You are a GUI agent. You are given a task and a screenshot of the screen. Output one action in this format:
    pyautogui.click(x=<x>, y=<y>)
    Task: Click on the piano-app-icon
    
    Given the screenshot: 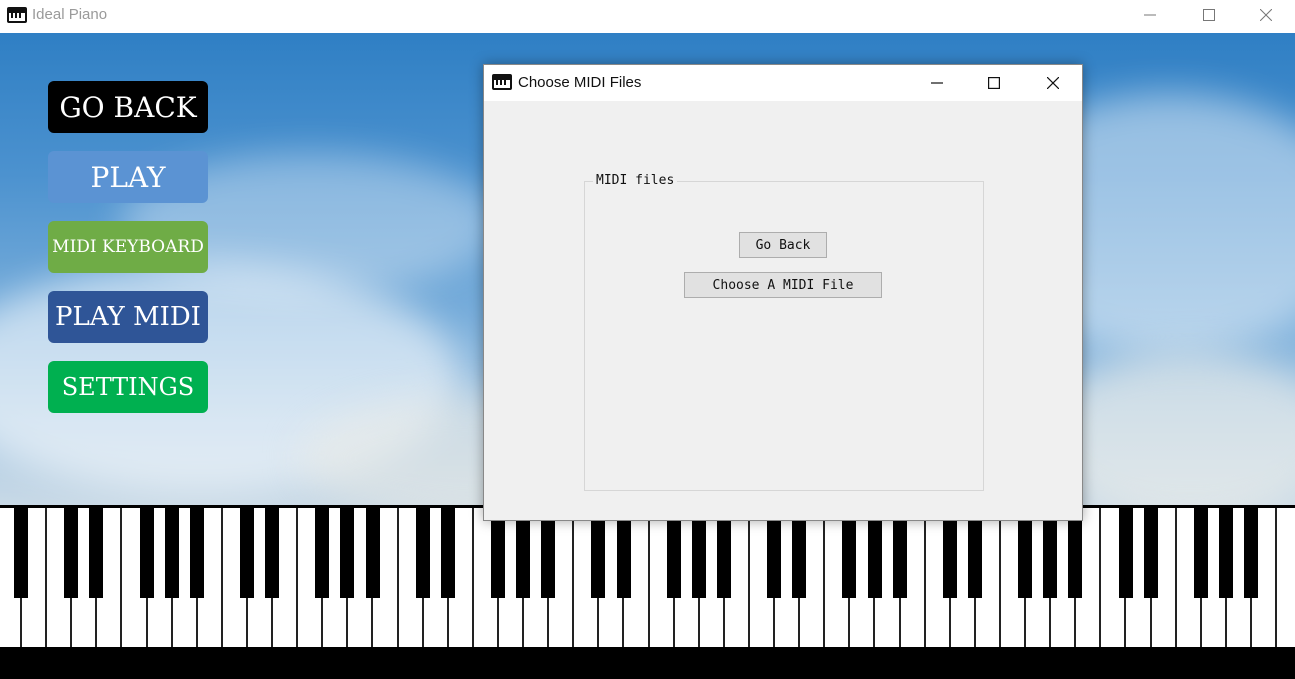 What is the action you would take?
    pyautogui.click(x=17, y=15)
    